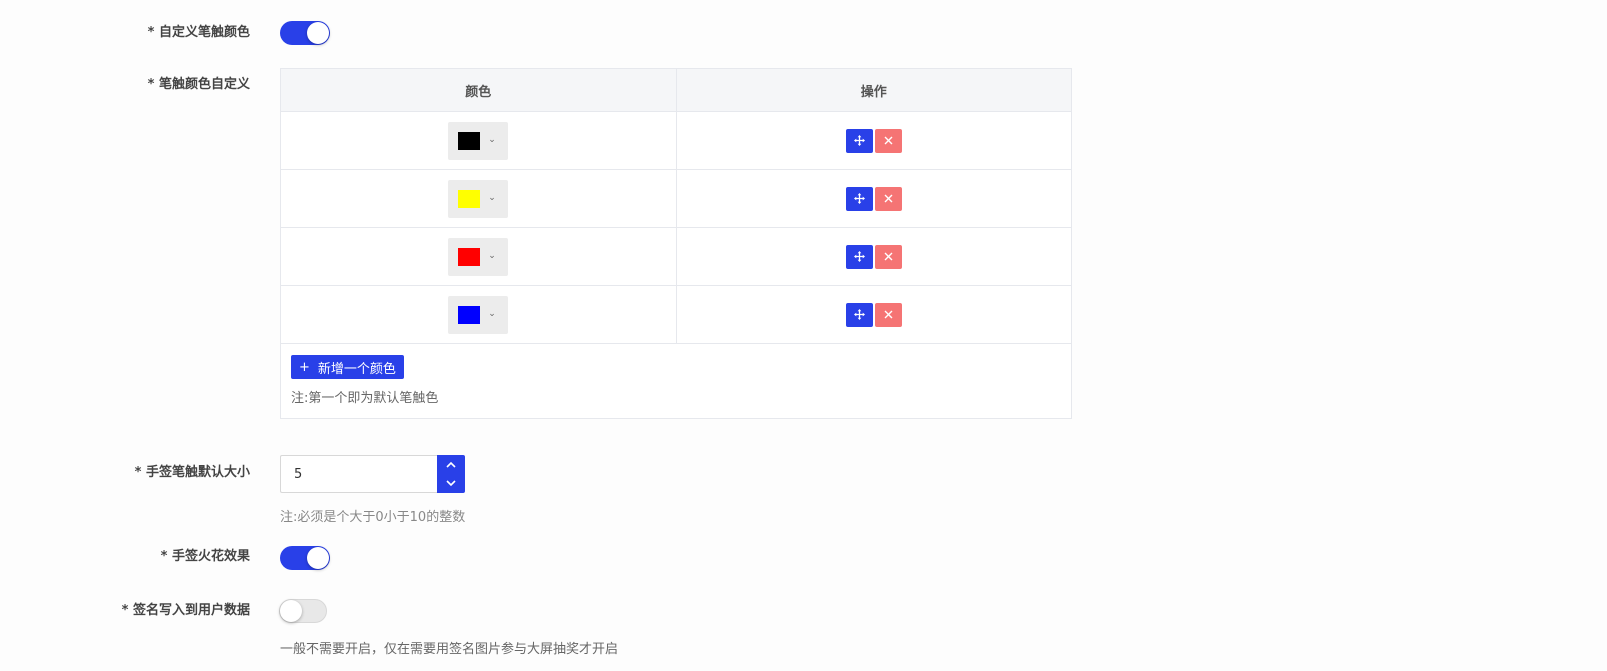 The height and width of the screenshot is (671, 1607). I want to click on header-action: 操作, so click(873, 92).